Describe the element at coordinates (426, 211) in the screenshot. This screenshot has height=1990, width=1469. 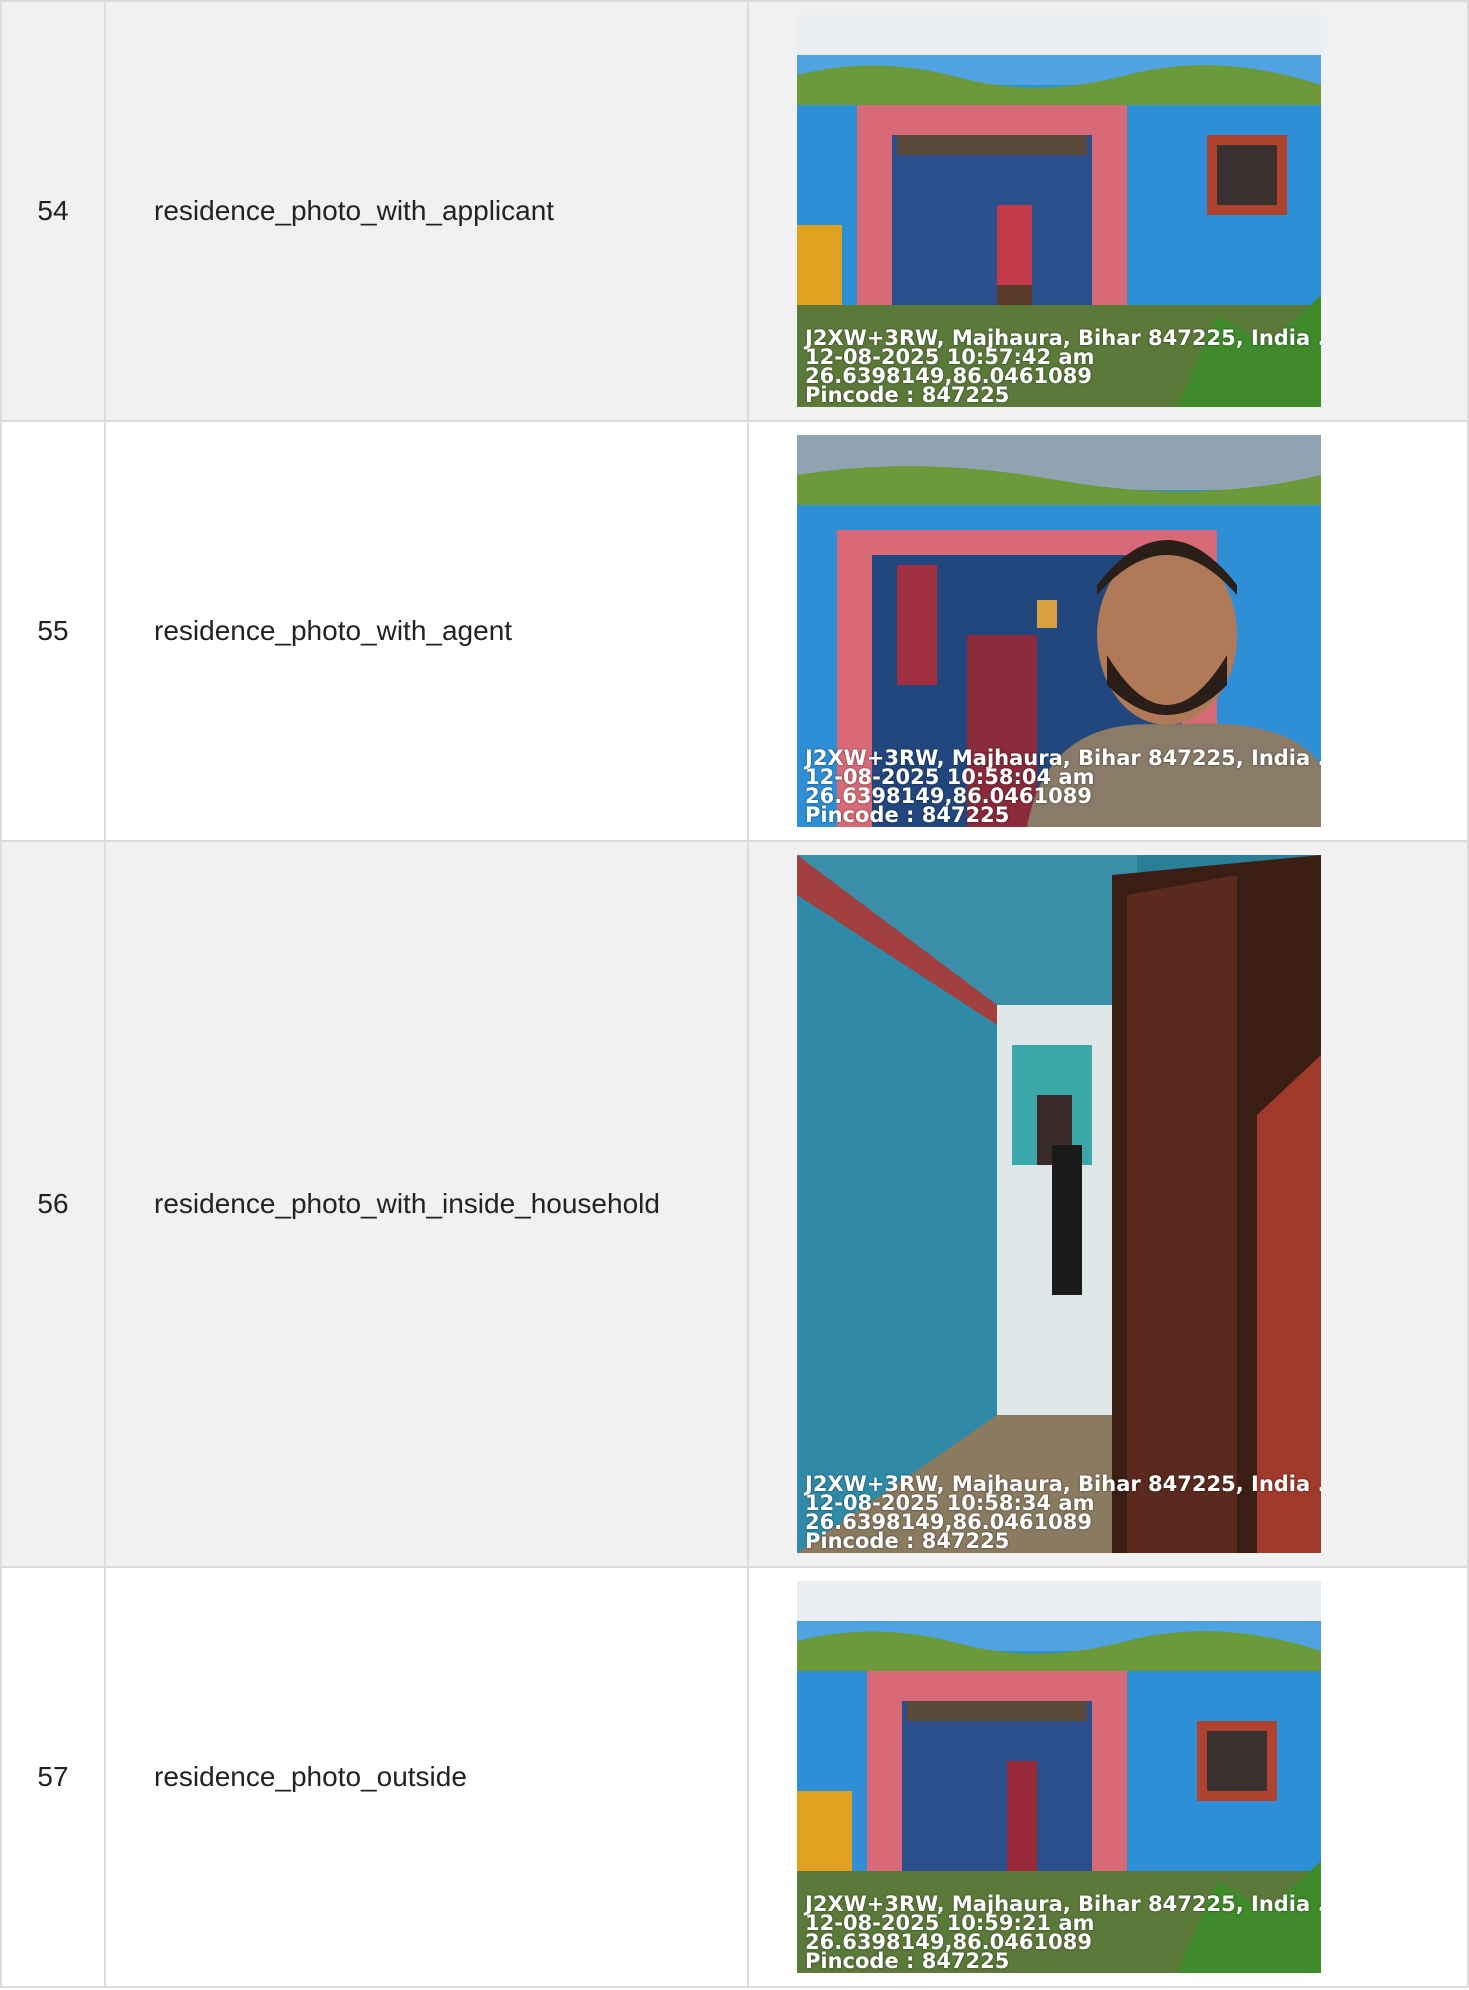
I see `row-label: residence_photo_with_applicant` at that location.